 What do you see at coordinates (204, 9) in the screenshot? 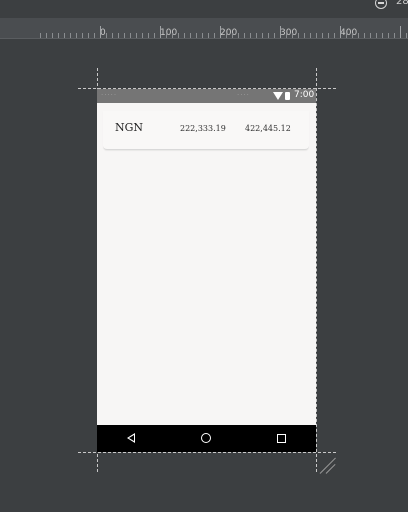
I see `top-toolbar: 28` at bounding box center [204, 9].